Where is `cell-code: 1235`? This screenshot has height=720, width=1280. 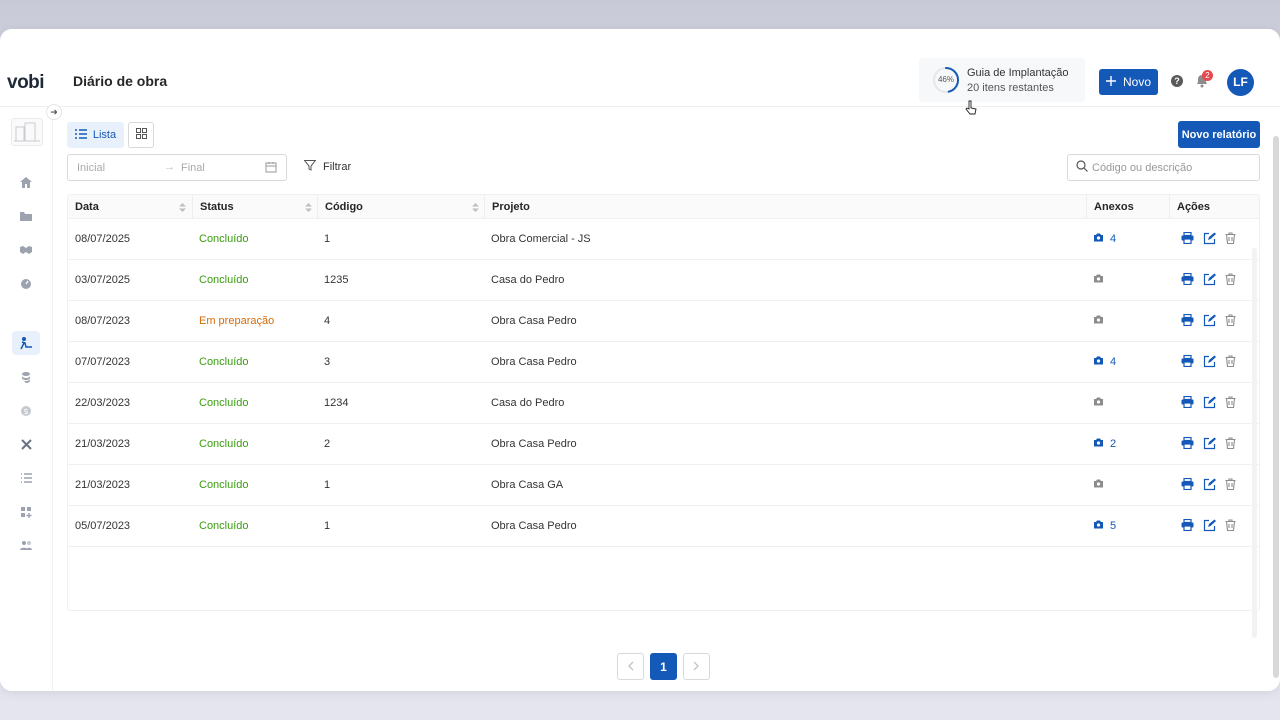
cell-code: 1235 is located at coordinates (336, 280).